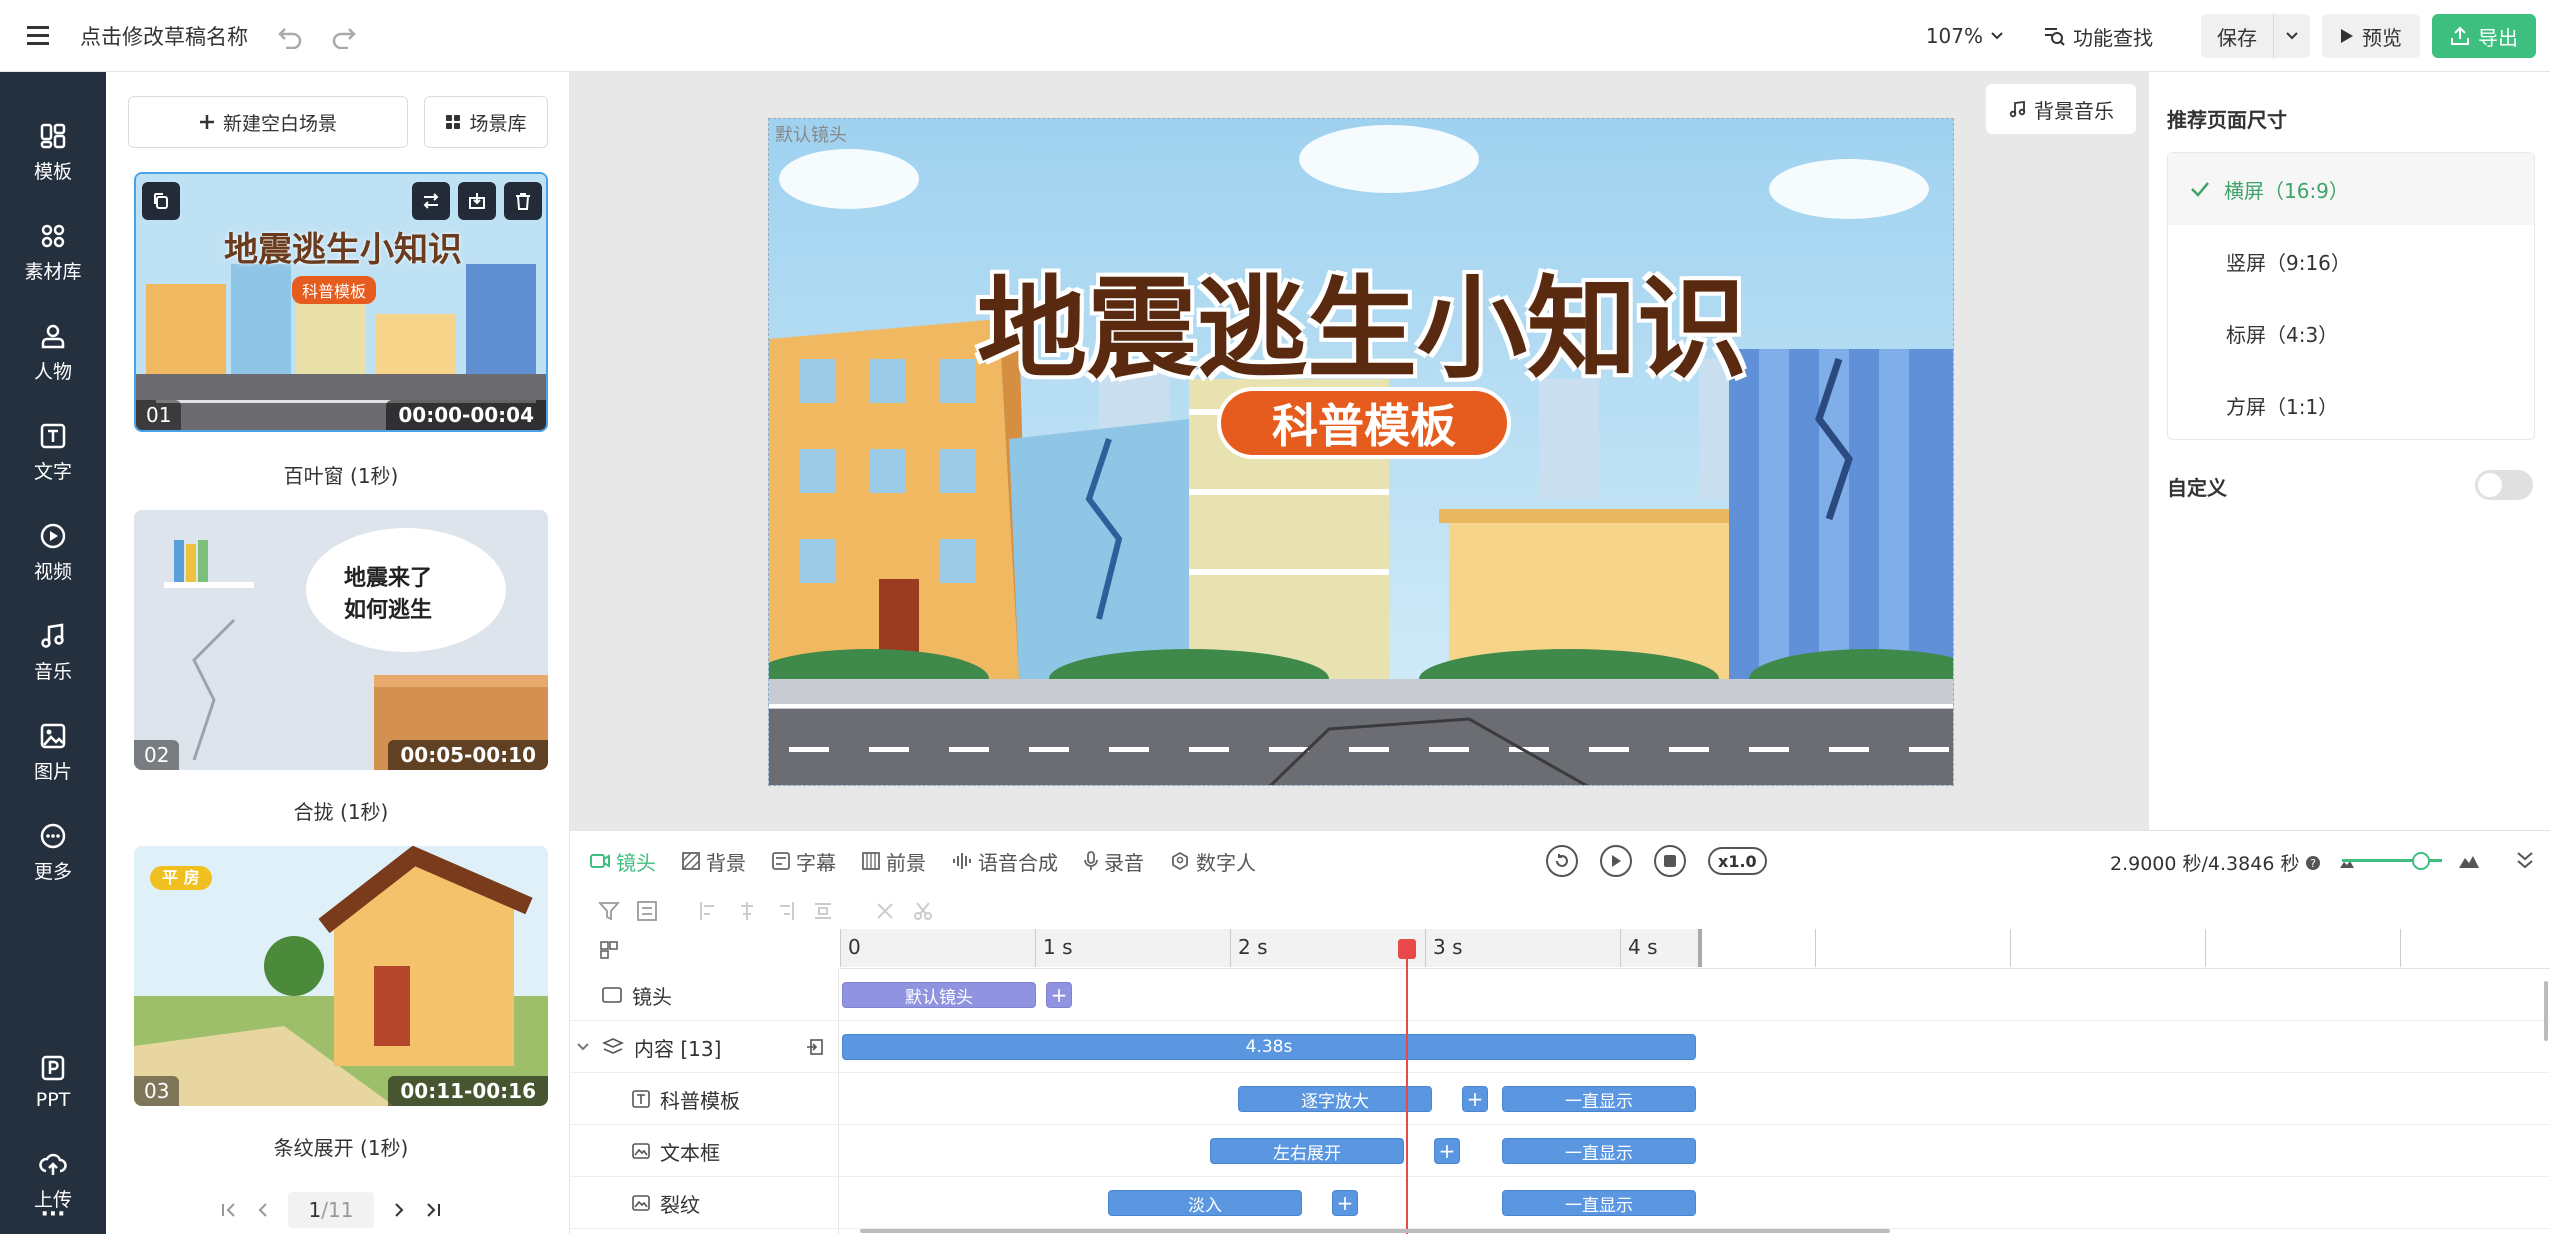 This screenshot has width=2550, height=1234. I want to click on size-option-16-9: 横屏（16:9）, so click(2351, 189).